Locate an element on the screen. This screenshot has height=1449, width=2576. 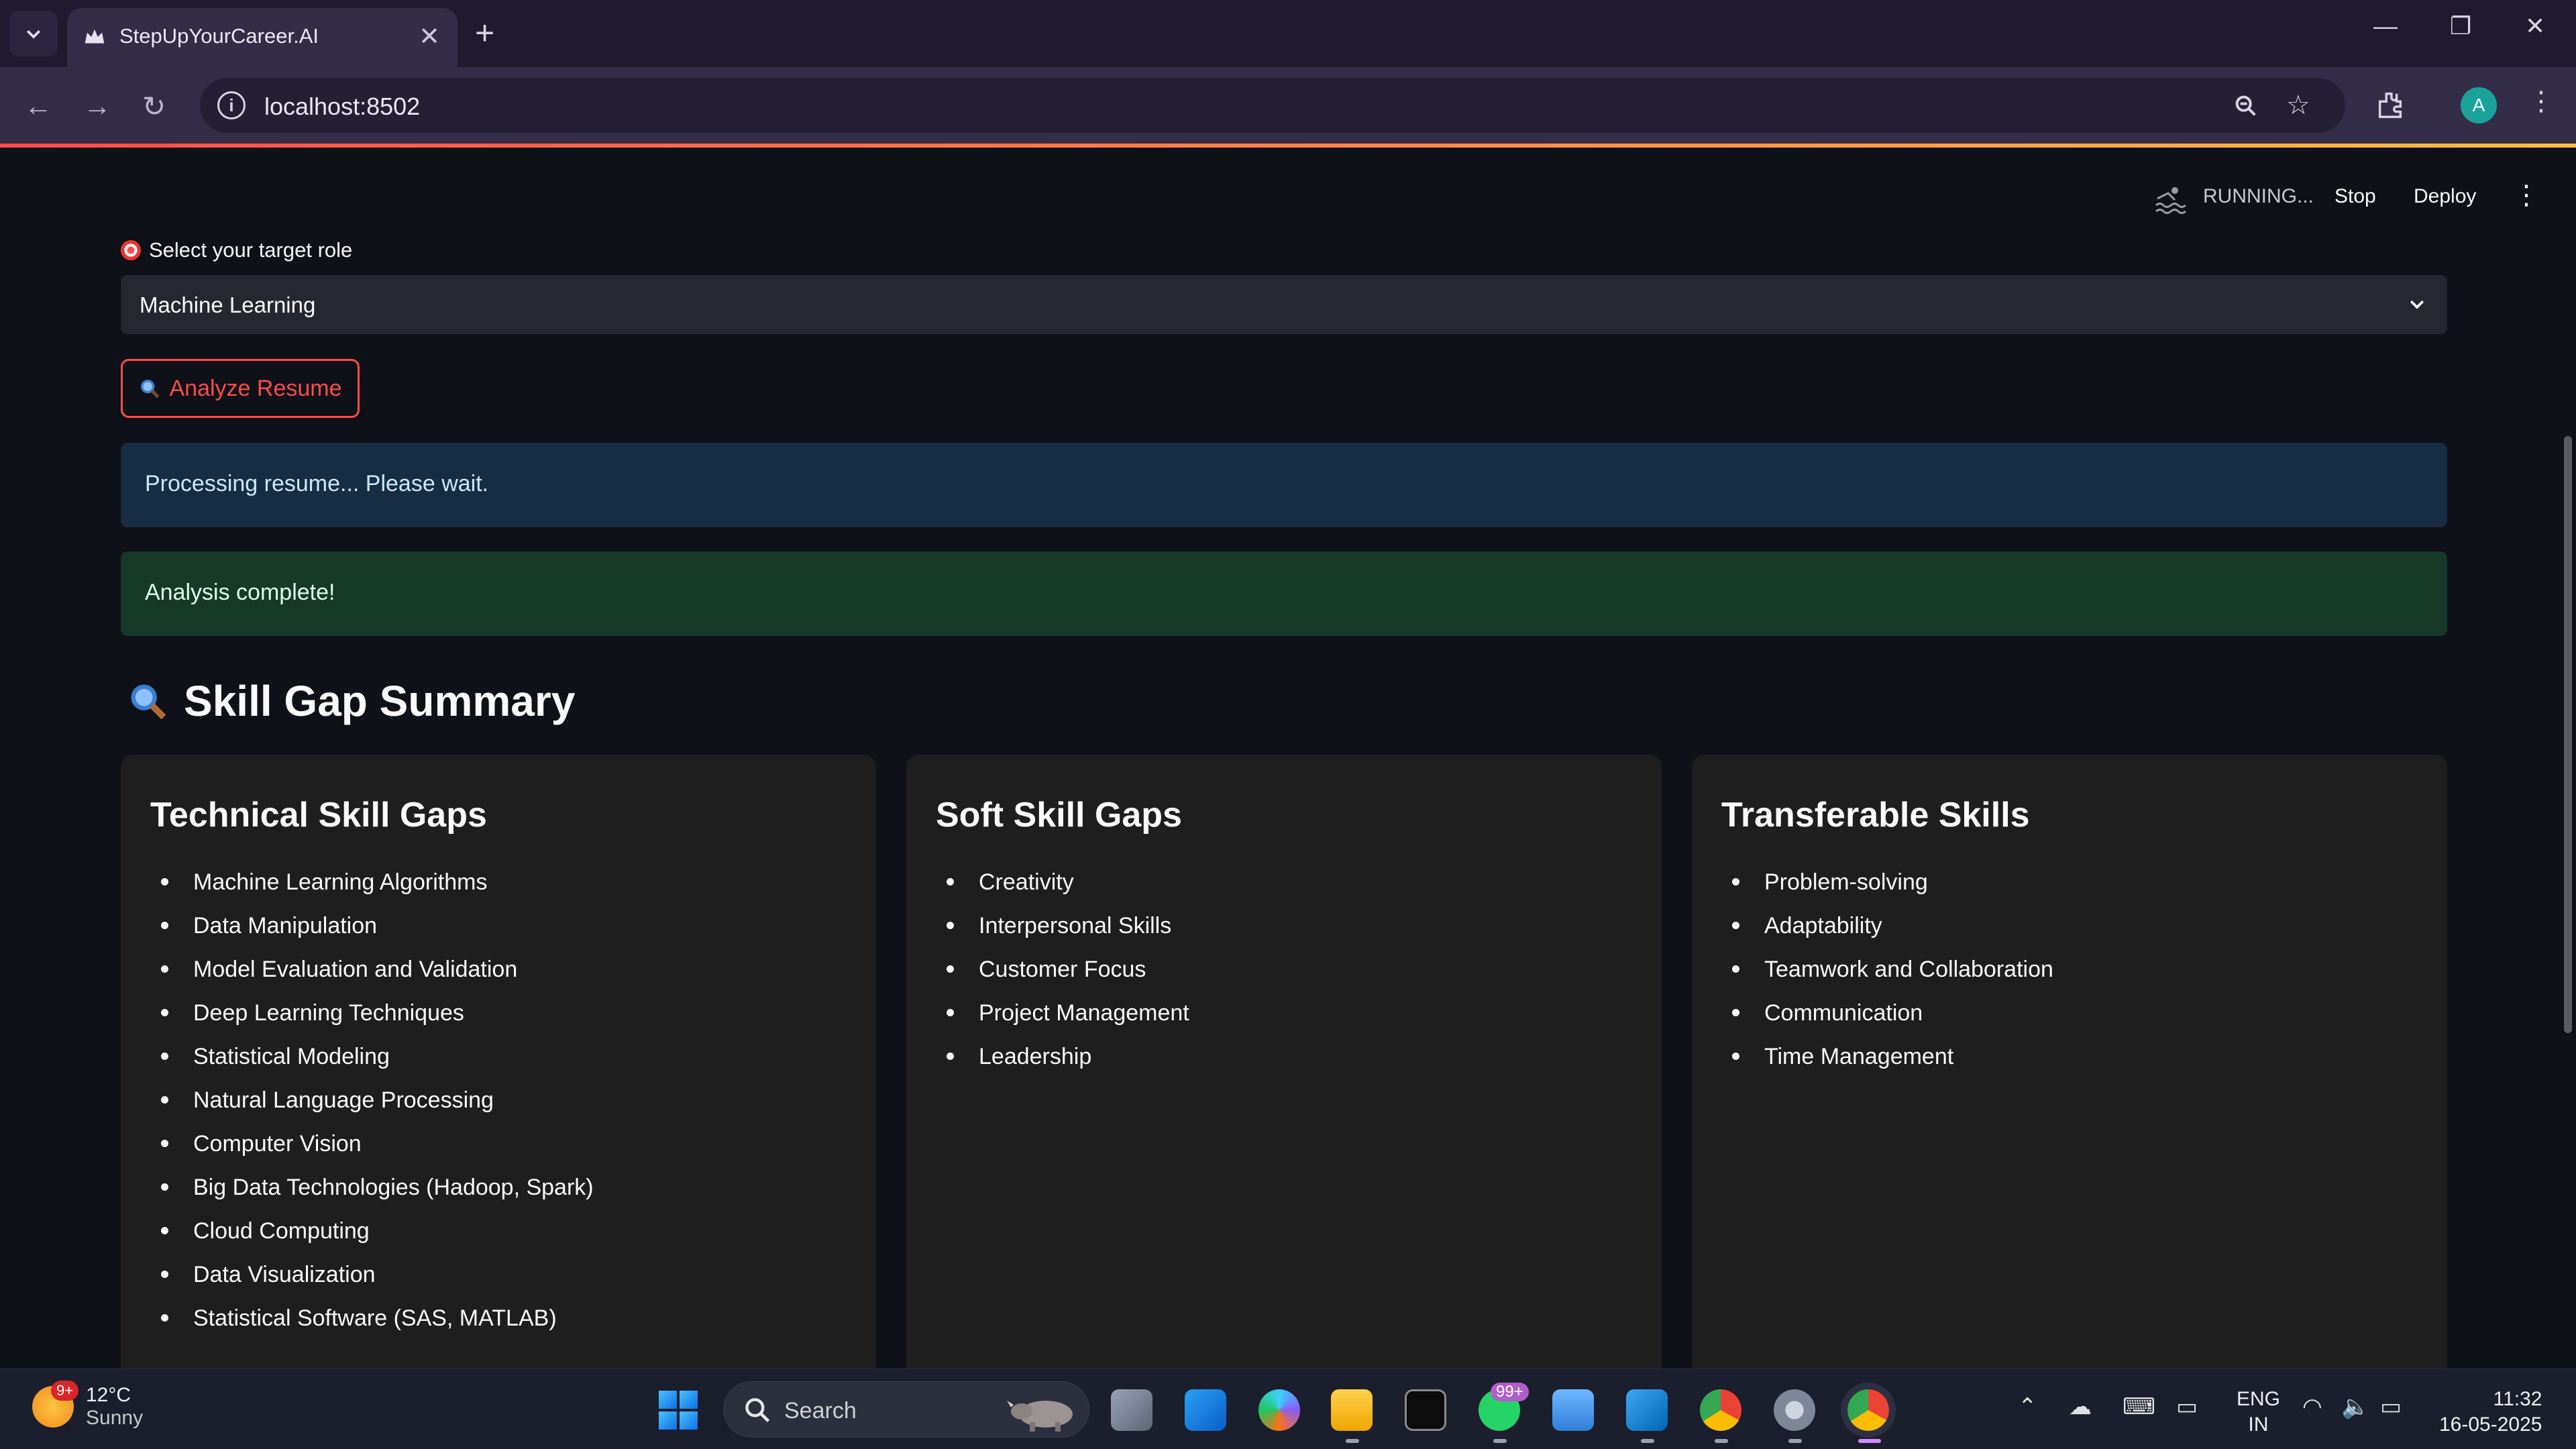
zoom-icon is located at coordinates (2246, 106).